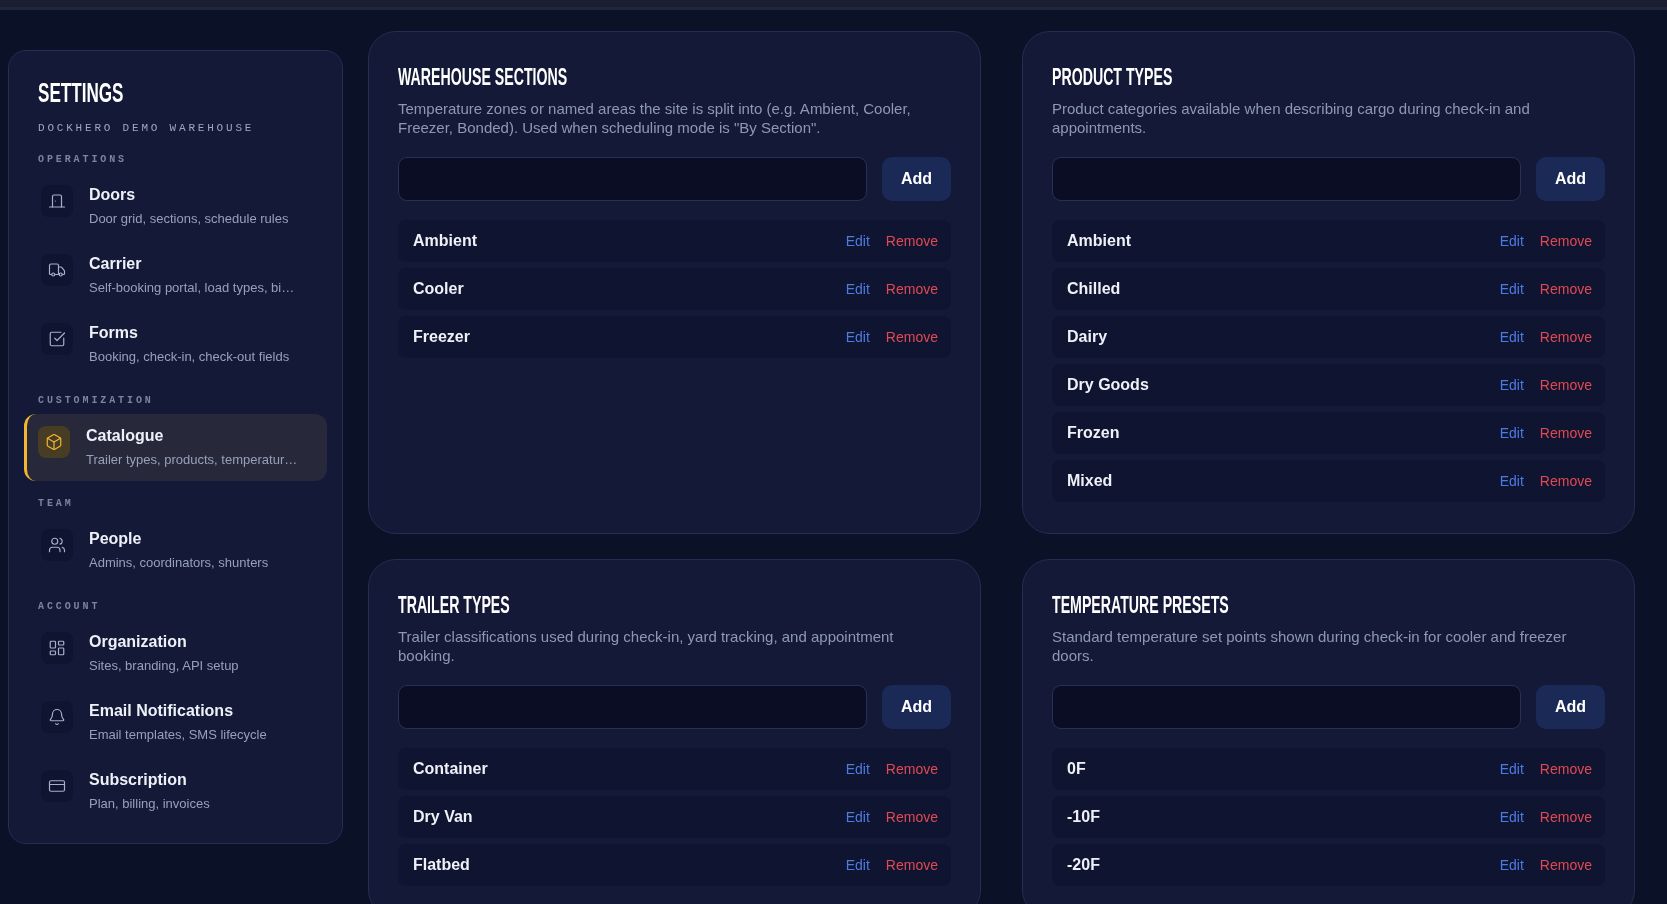 This screenshot has height=904, width=1667. What do you see at coordinates (175, 722) in the screenshot?
I see `nav-item: Email Notifications Email templates, SMS lifecycle` at bounding box center [175, 722].